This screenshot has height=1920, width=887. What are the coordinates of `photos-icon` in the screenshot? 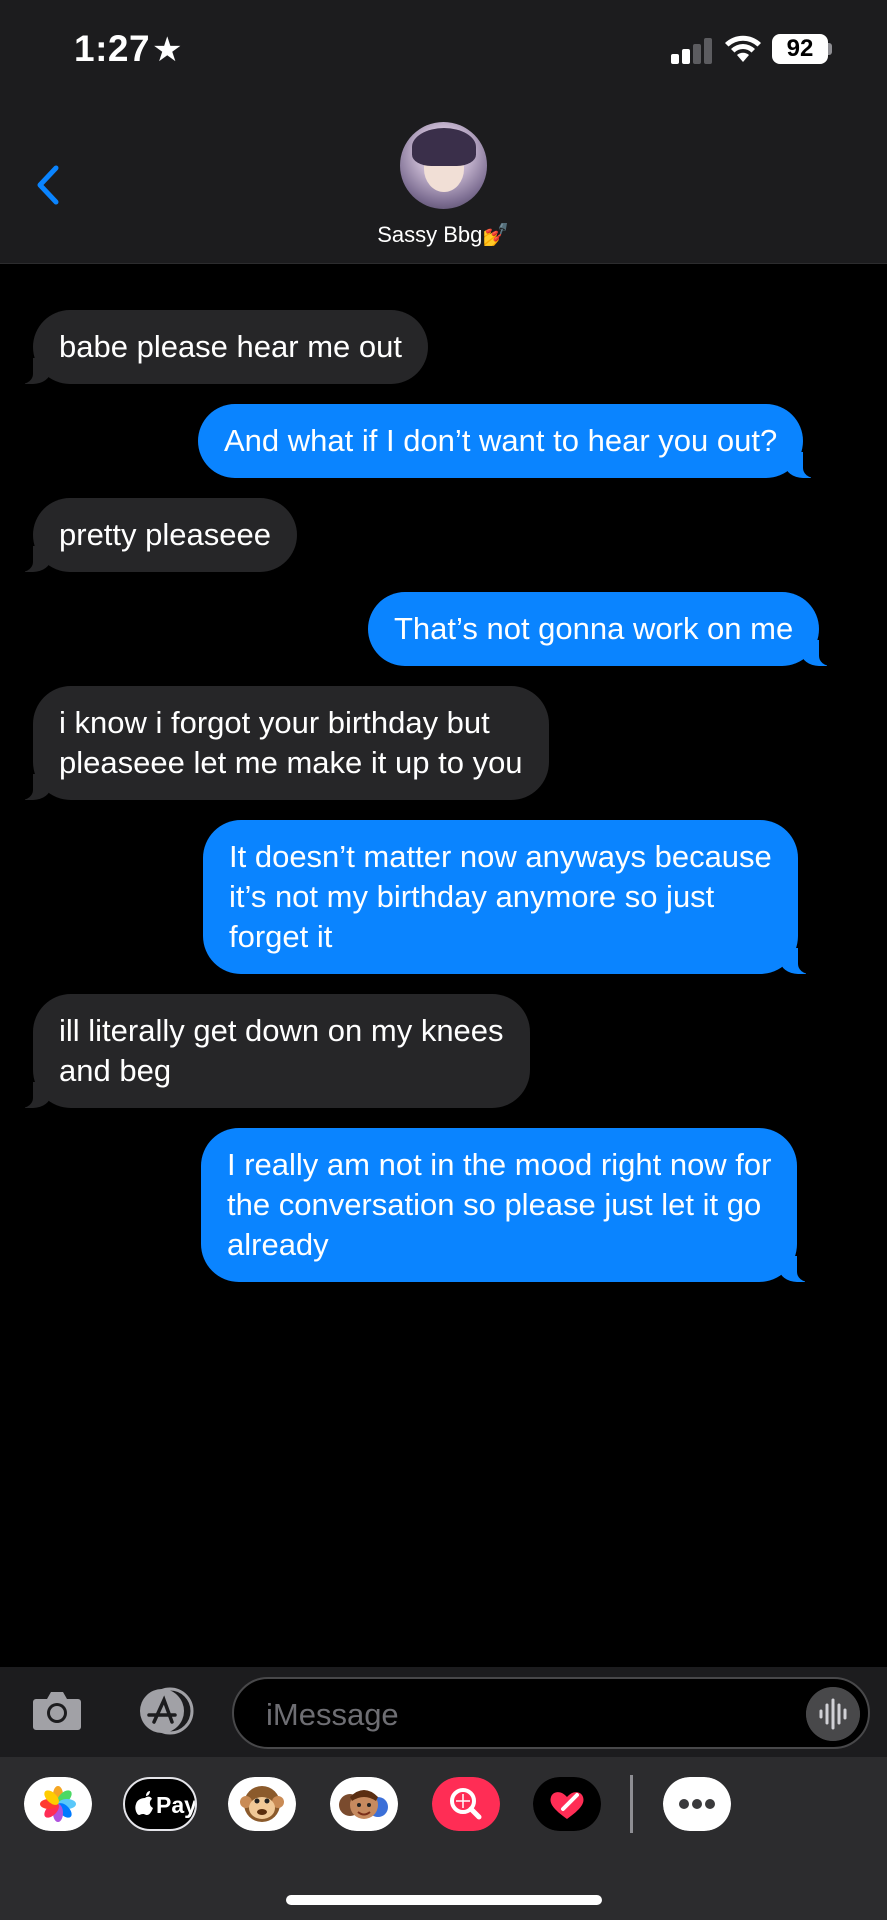 It's located at (58, 1804).